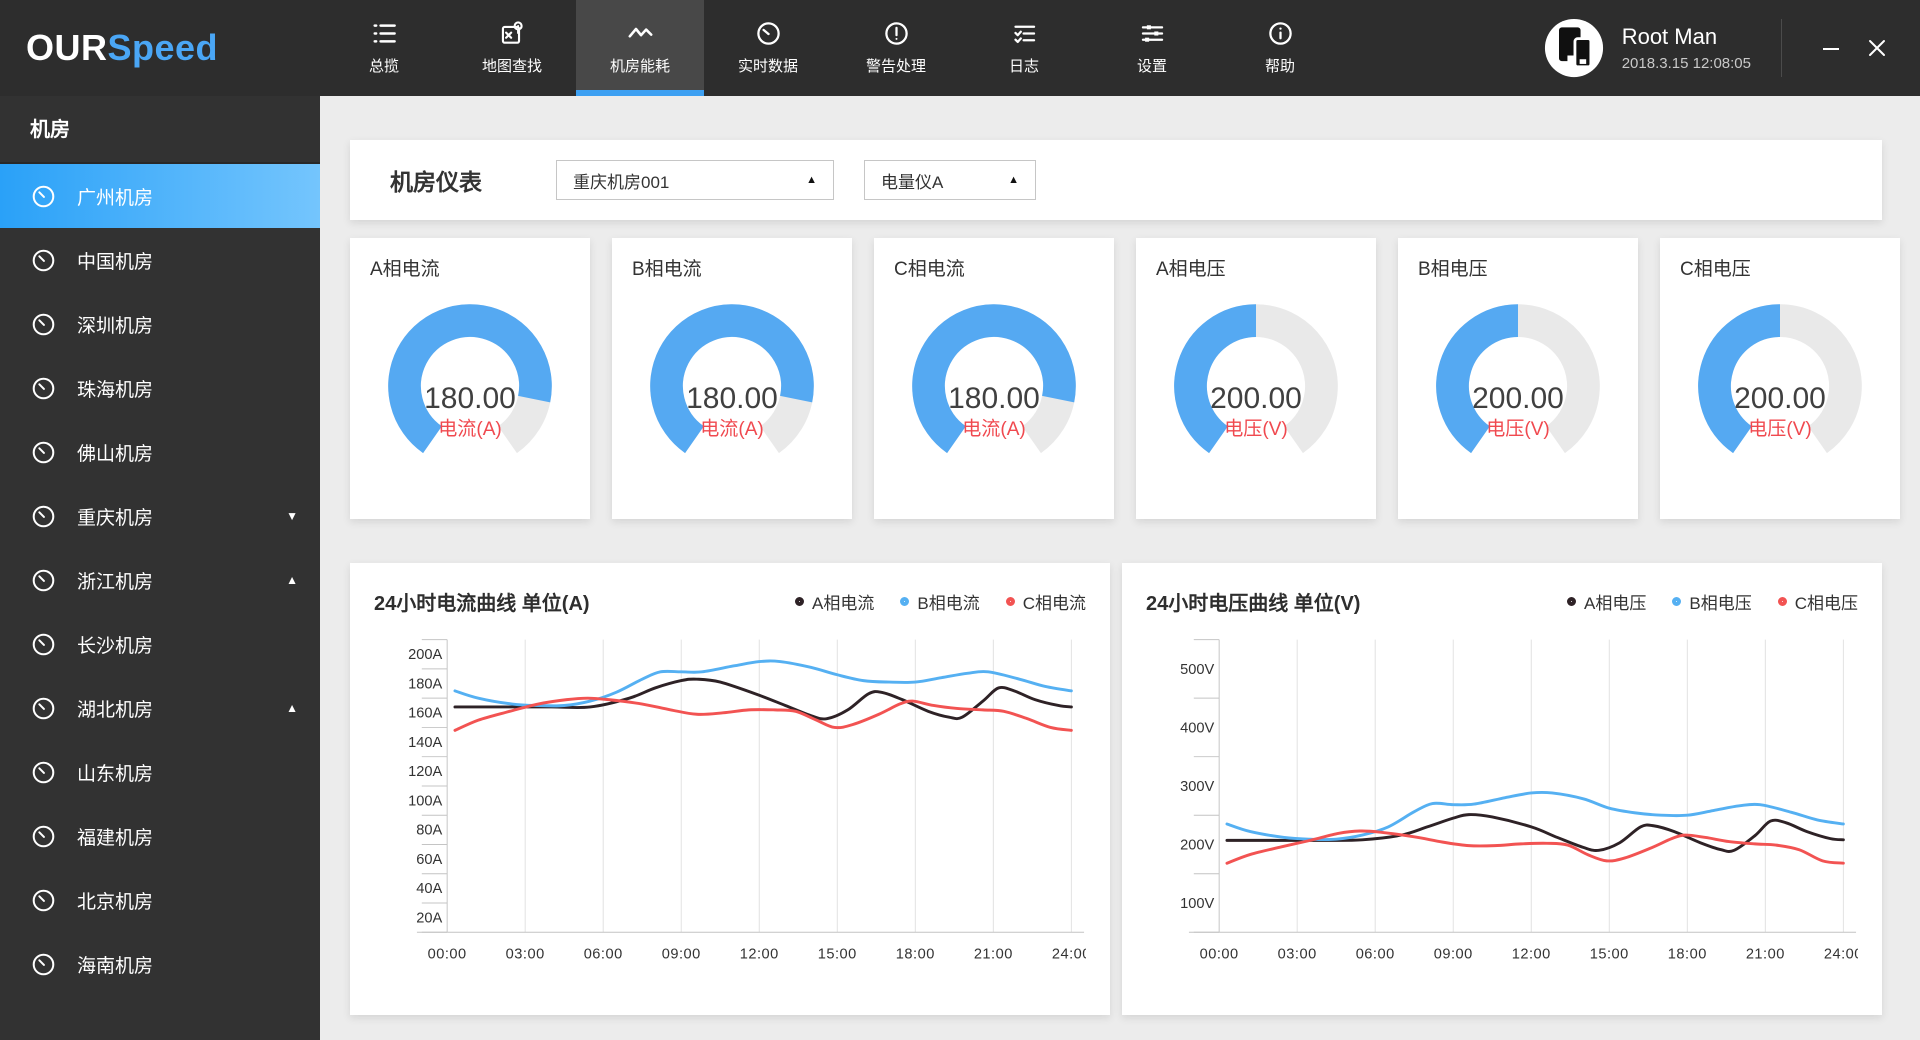 This screenshot has width=1920, height=1040. Describe the element at coordinates (837, 955) in the screenshot. I see `svg-text: 15:00` at that location.